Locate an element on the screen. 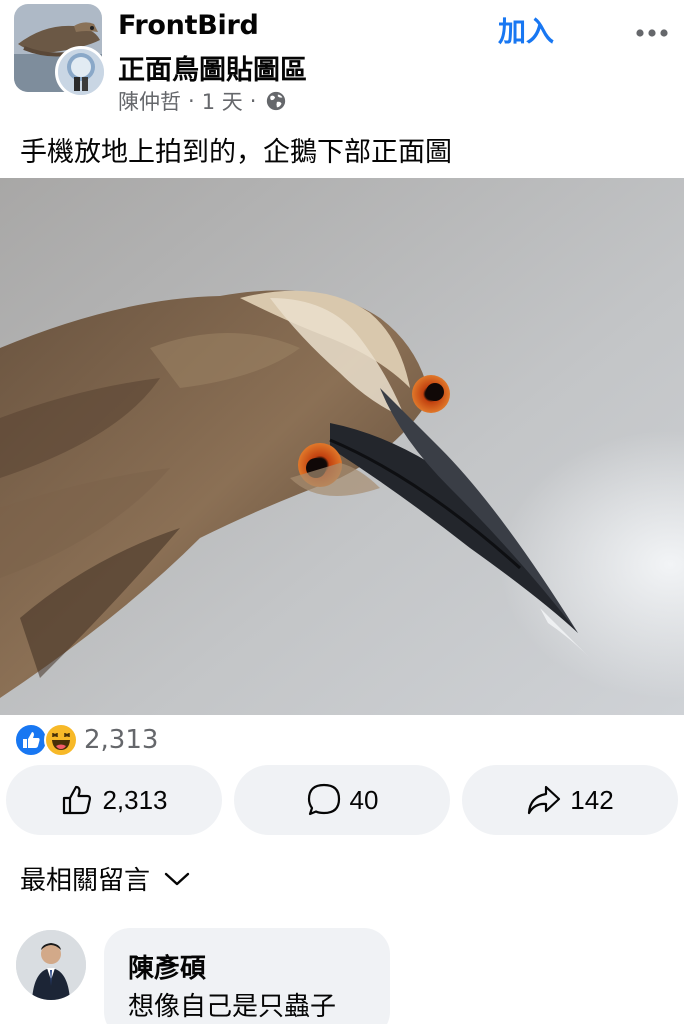  like-count: 2,313 is located at coordinates (135, 799).